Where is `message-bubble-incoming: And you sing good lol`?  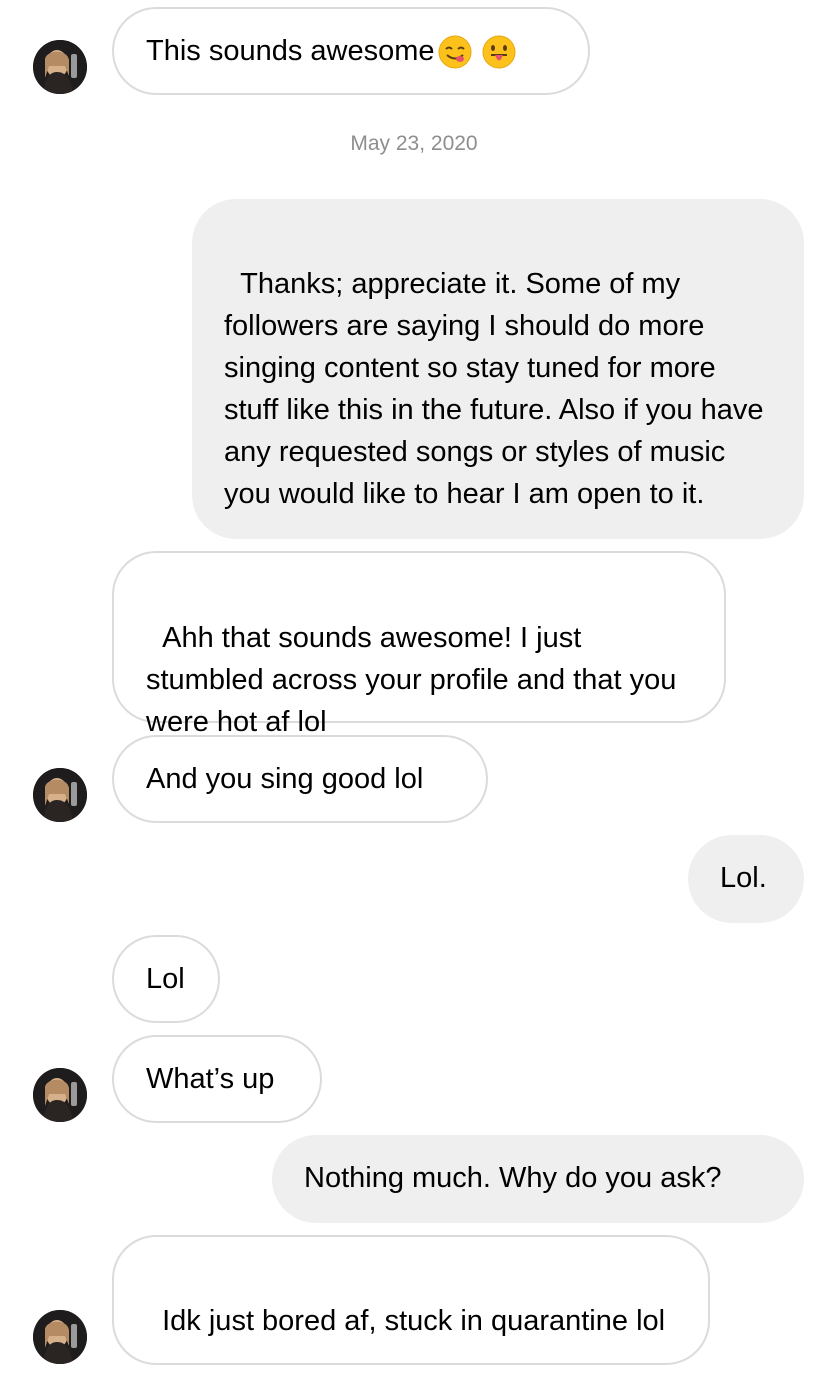
message-bubble-incoming: And you sing good lol is located at coordinates (300, 779).